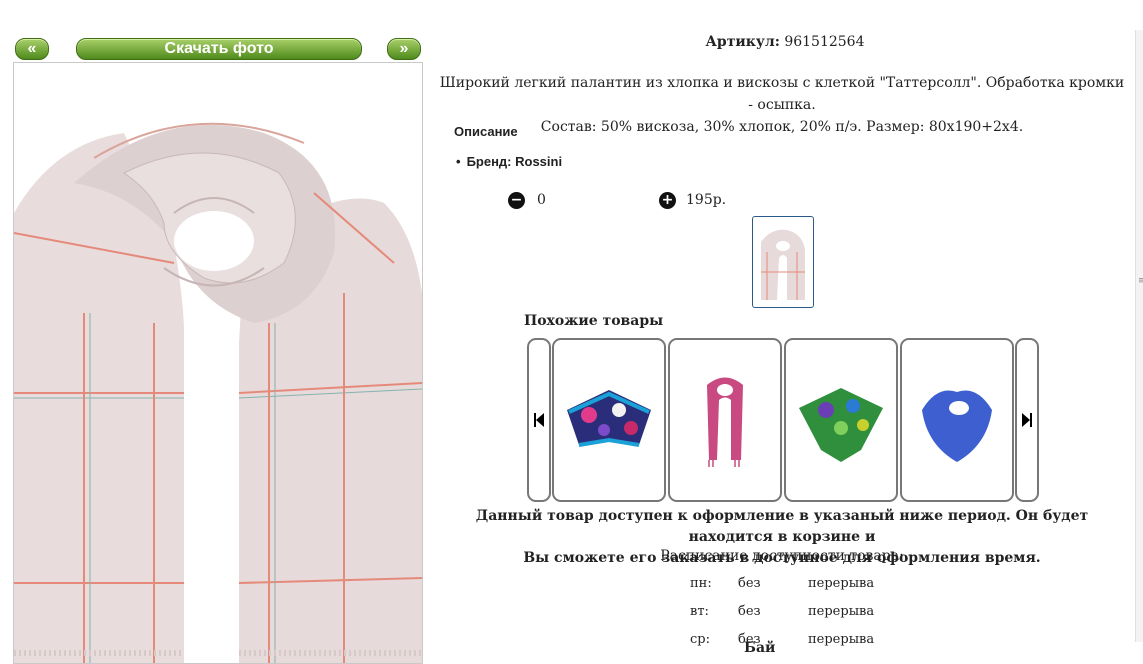  What do you see at coordinates (799, 590) in the screenshot?
I see `schedule-row: пн: без перерыва` at bounding box center [799, 590].